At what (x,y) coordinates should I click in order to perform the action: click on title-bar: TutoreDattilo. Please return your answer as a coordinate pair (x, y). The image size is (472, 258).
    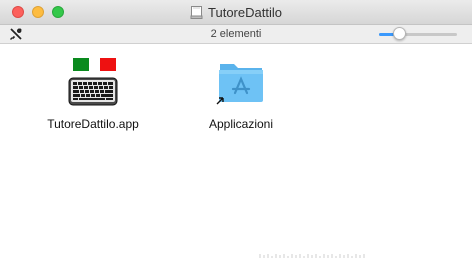
    Looking at the image, I should click on (236, 12).